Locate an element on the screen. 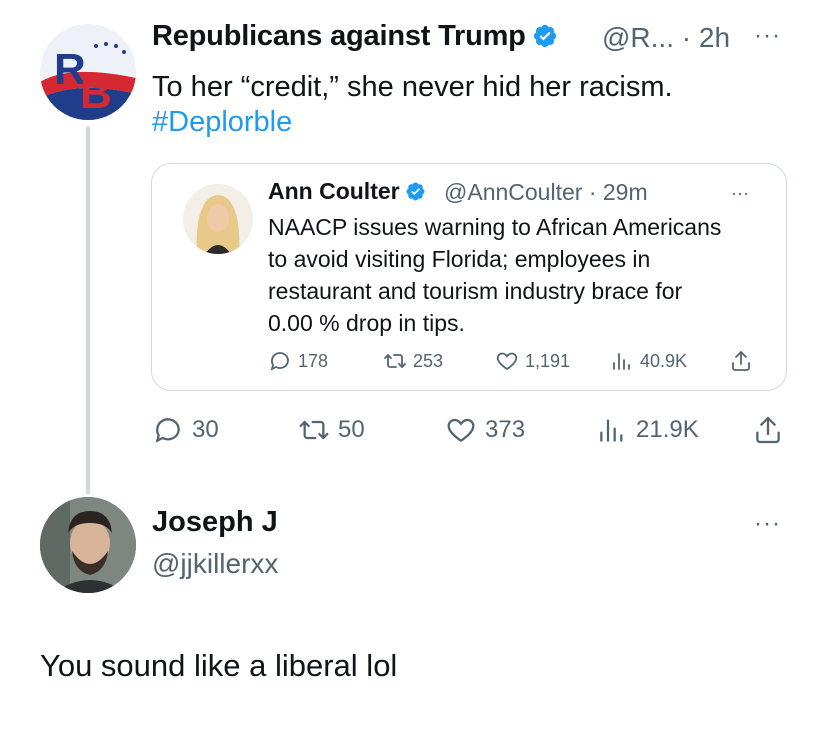 This screenshot has width=828, height=739. quoted-handle-time: @AnnCoulter · 29m is located at coordinates (546, 192).